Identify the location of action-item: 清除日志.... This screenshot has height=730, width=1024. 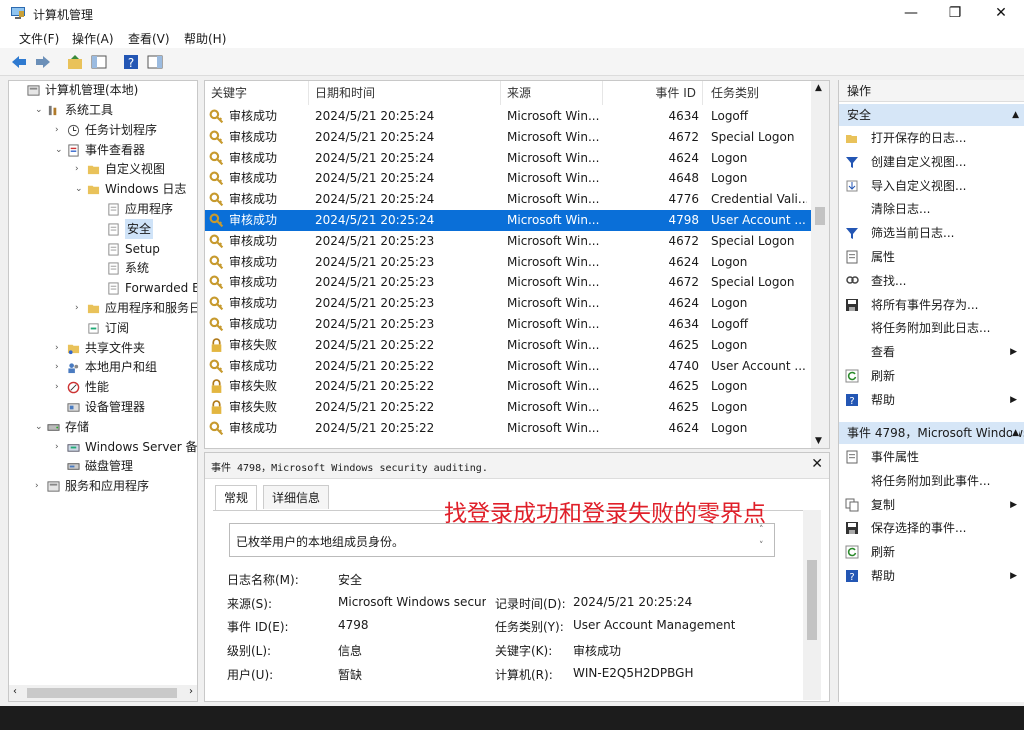
(931, 209).